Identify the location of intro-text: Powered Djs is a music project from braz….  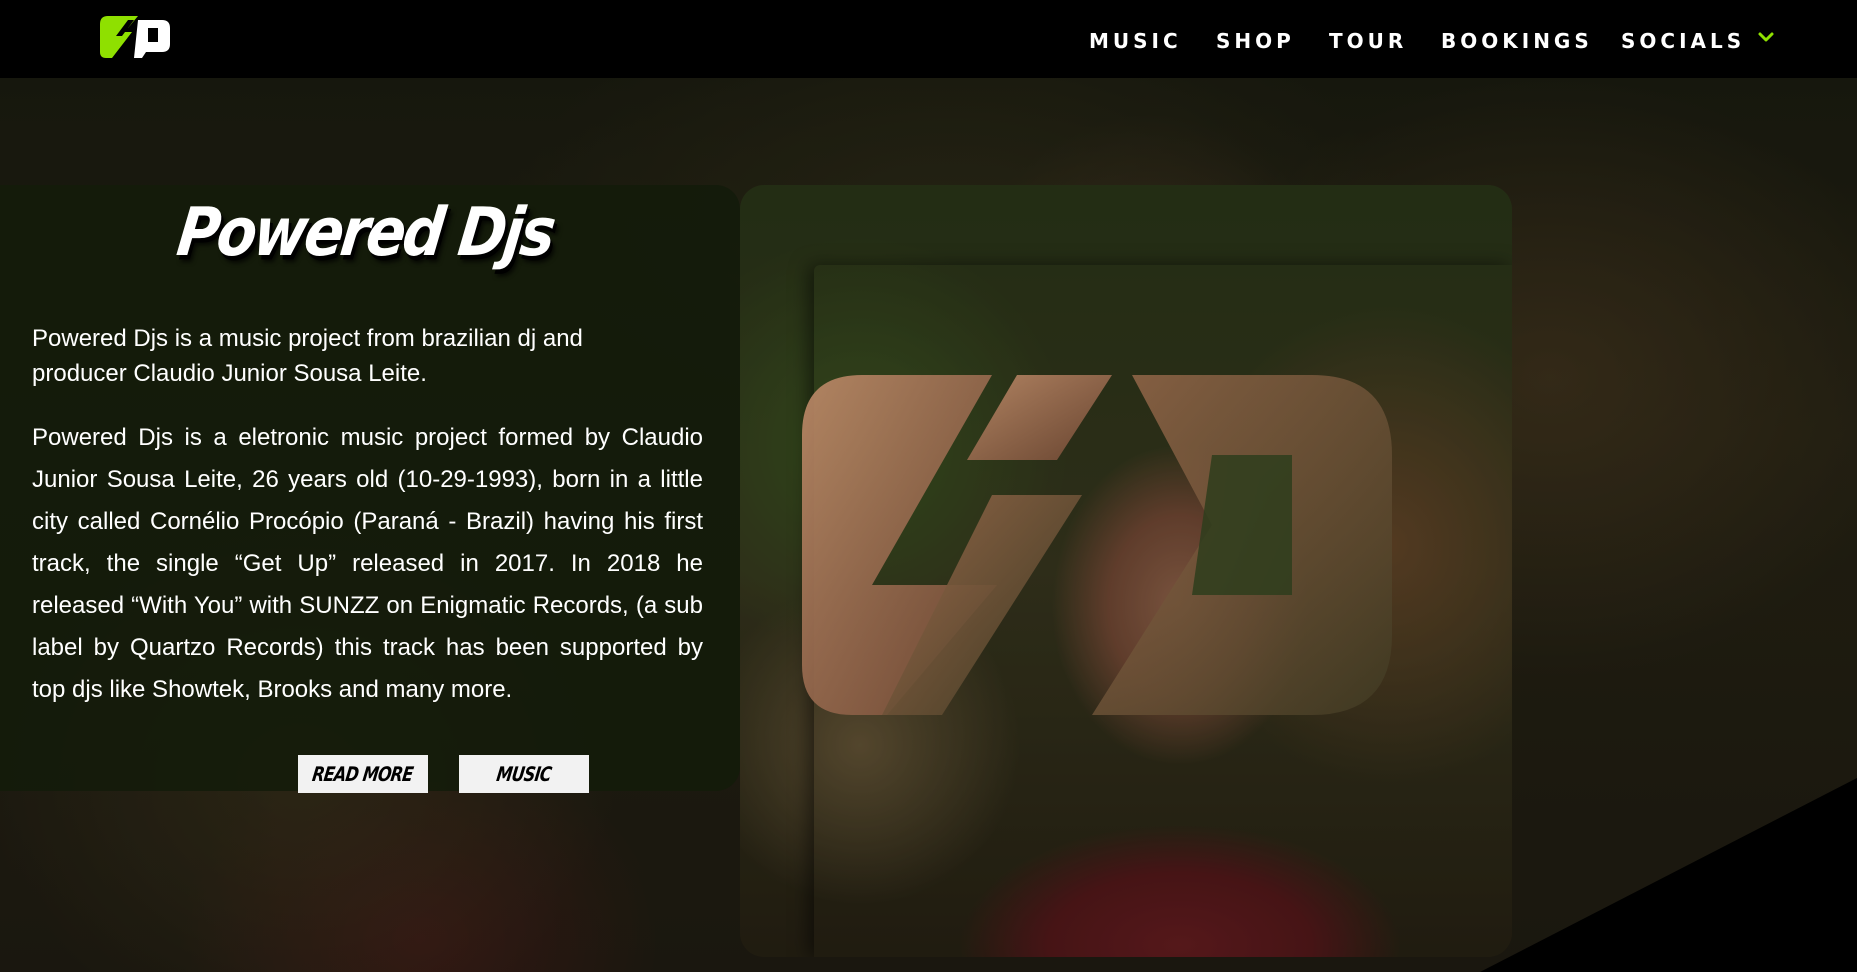
(307, 356).